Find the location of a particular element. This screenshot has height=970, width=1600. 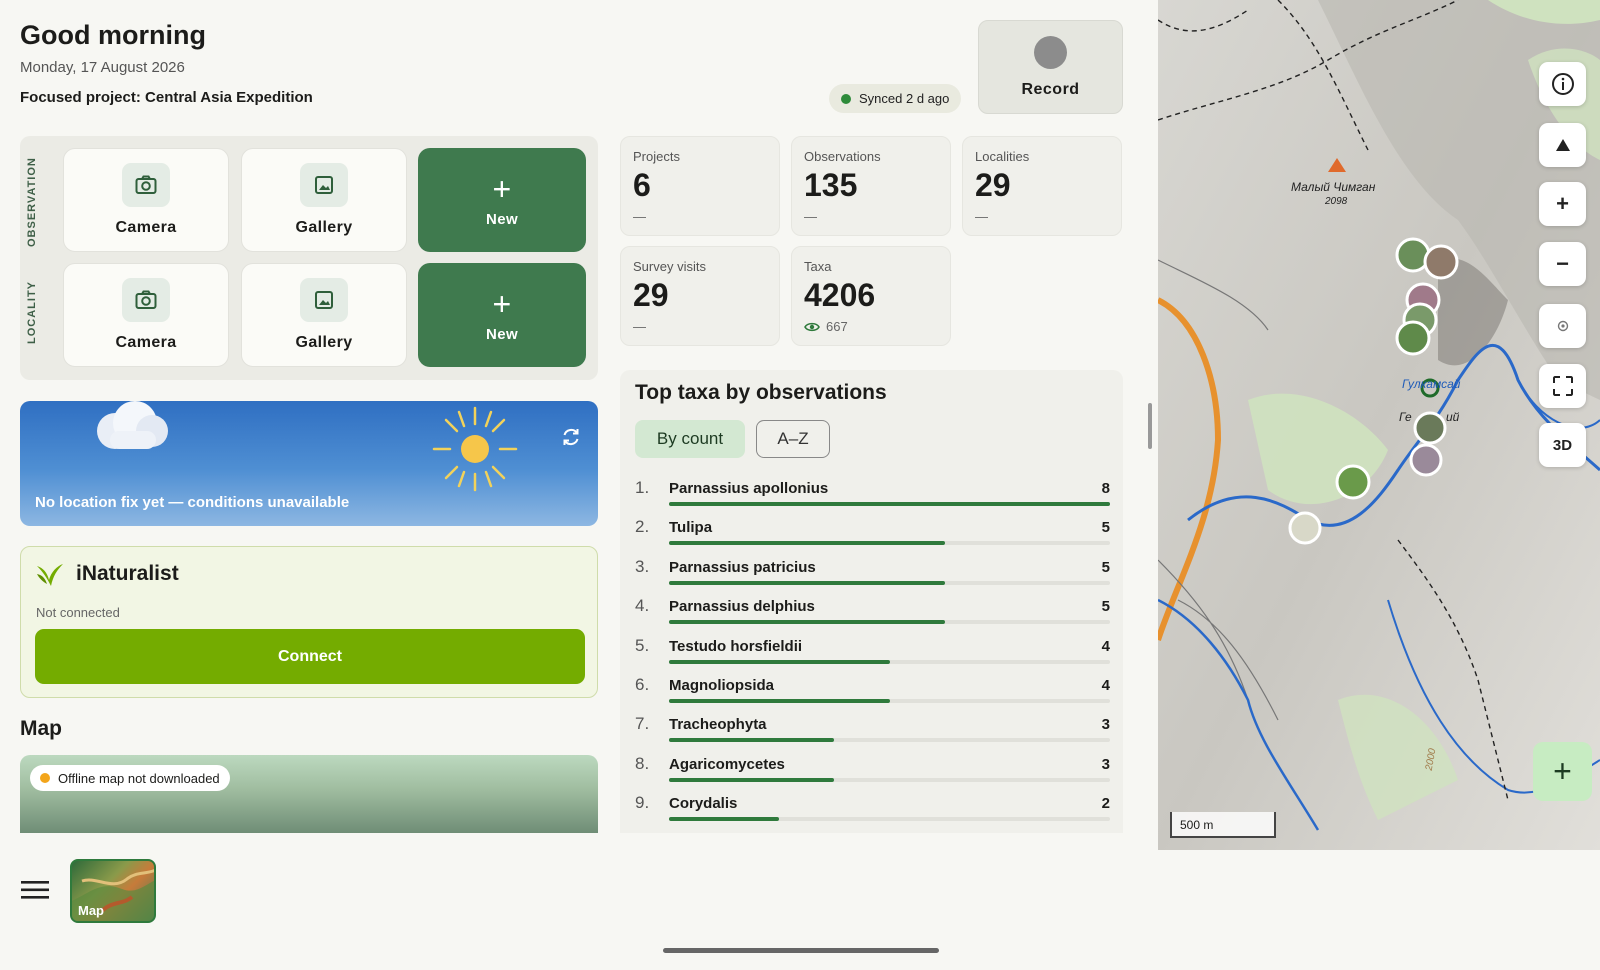

stat-observations: Observations 135 — is located at coordinates (871, 186).